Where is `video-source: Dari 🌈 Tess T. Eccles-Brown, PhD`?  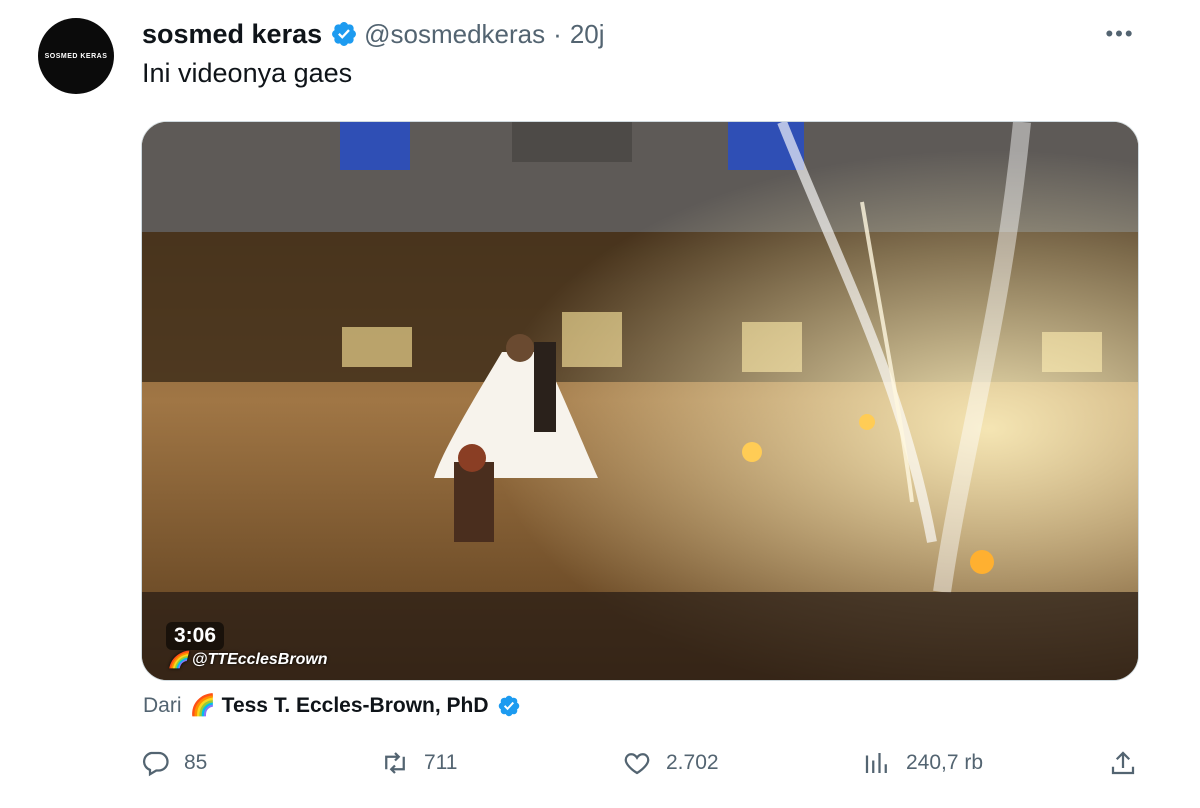
video-source: Dari 🌈 Tess T. Eccles-Brown, PhD is located at coordinates (335, 706).